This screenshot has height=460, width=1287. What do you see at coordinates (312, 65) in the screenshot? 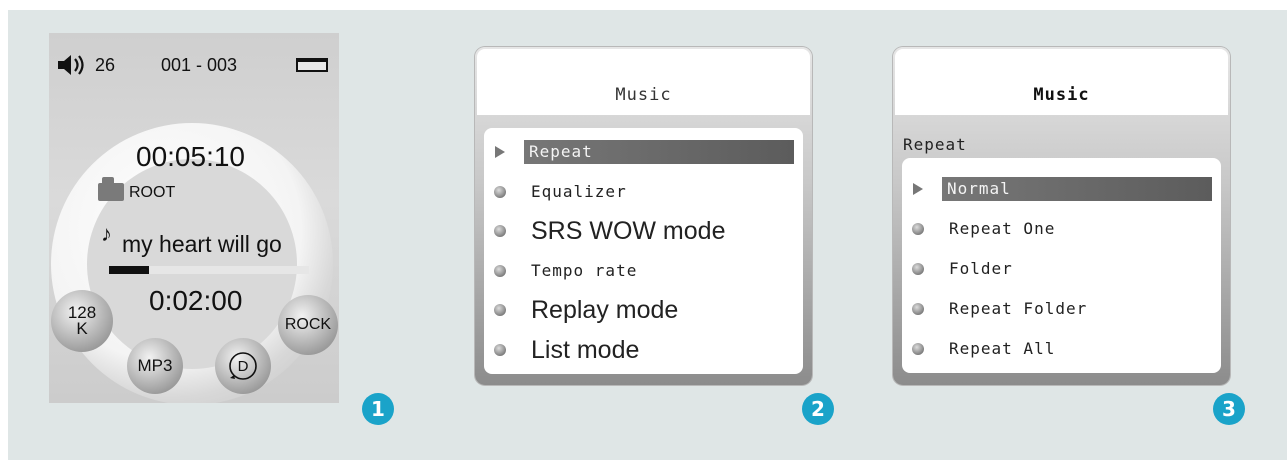
I see `battery-icon` at bounding box center [312, 65].